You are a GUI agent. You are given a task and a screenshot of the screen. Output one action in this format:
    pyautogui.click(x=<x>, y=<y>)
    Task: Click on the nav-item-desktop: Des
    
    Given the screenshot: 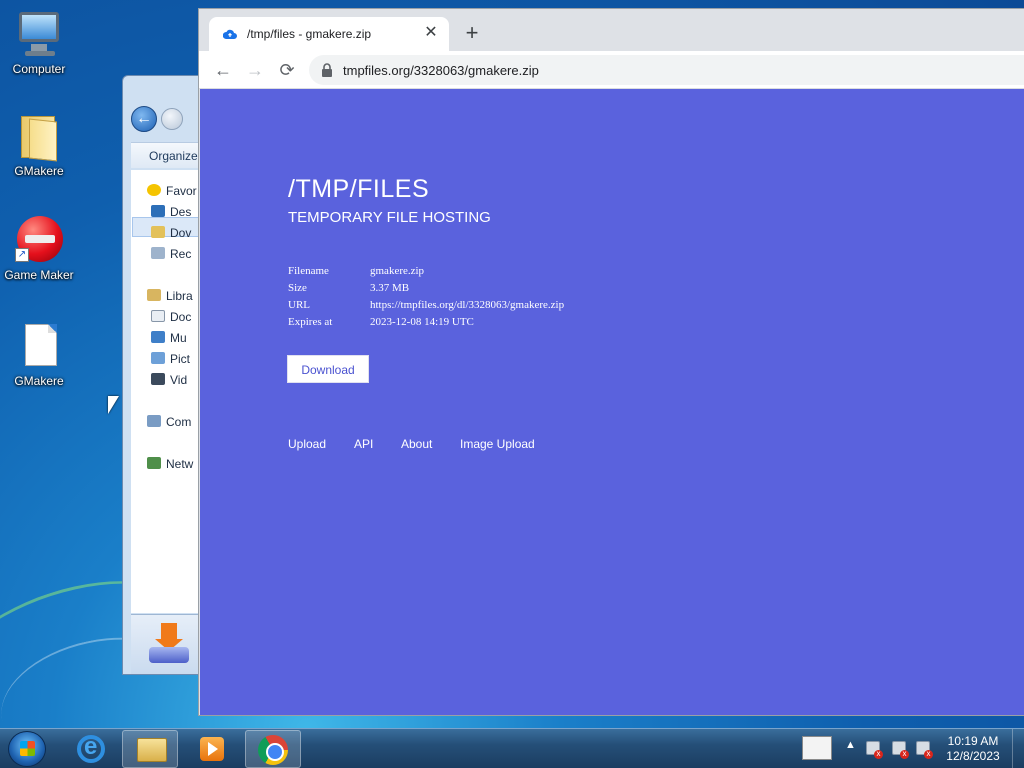 What is the action you would take?
    pyautogui.click(x=171, y=212)
    